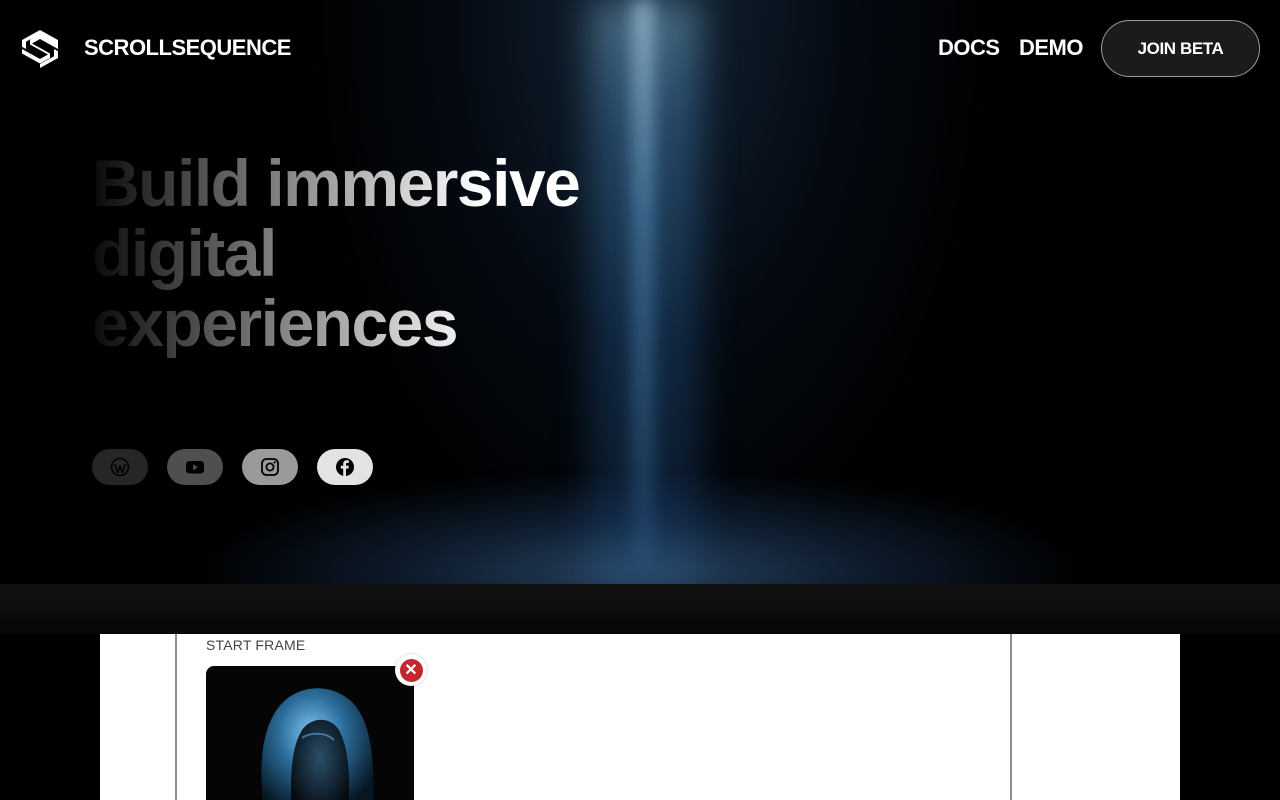 Image resolution: width=1280 pixels, height=800 pixels. What do you see at coordinates (275, 323) in the screenshot?
I see `hero-title-line: experiences` at bounding box center [275, 323].